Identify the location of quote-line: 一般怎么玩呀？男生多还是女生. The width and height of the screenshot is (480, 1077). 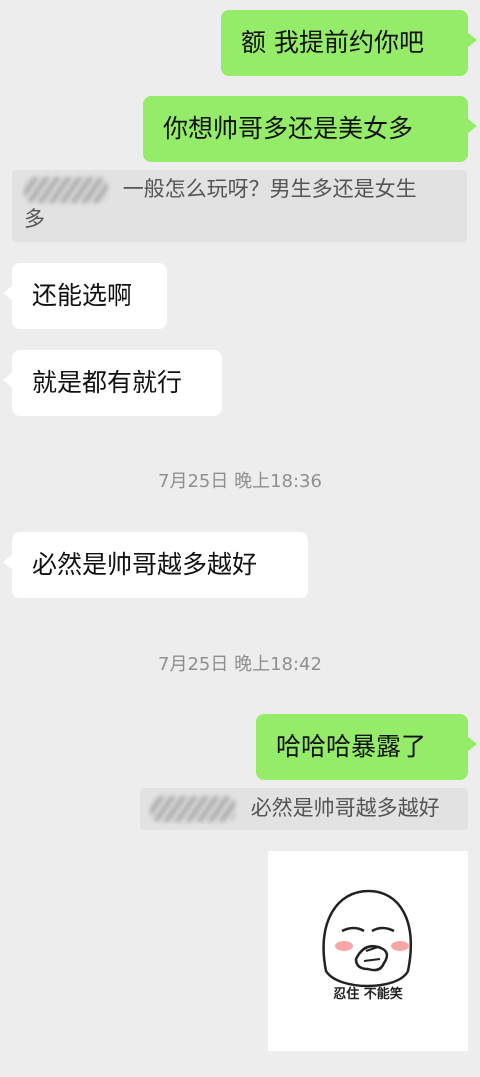
(239, 189).